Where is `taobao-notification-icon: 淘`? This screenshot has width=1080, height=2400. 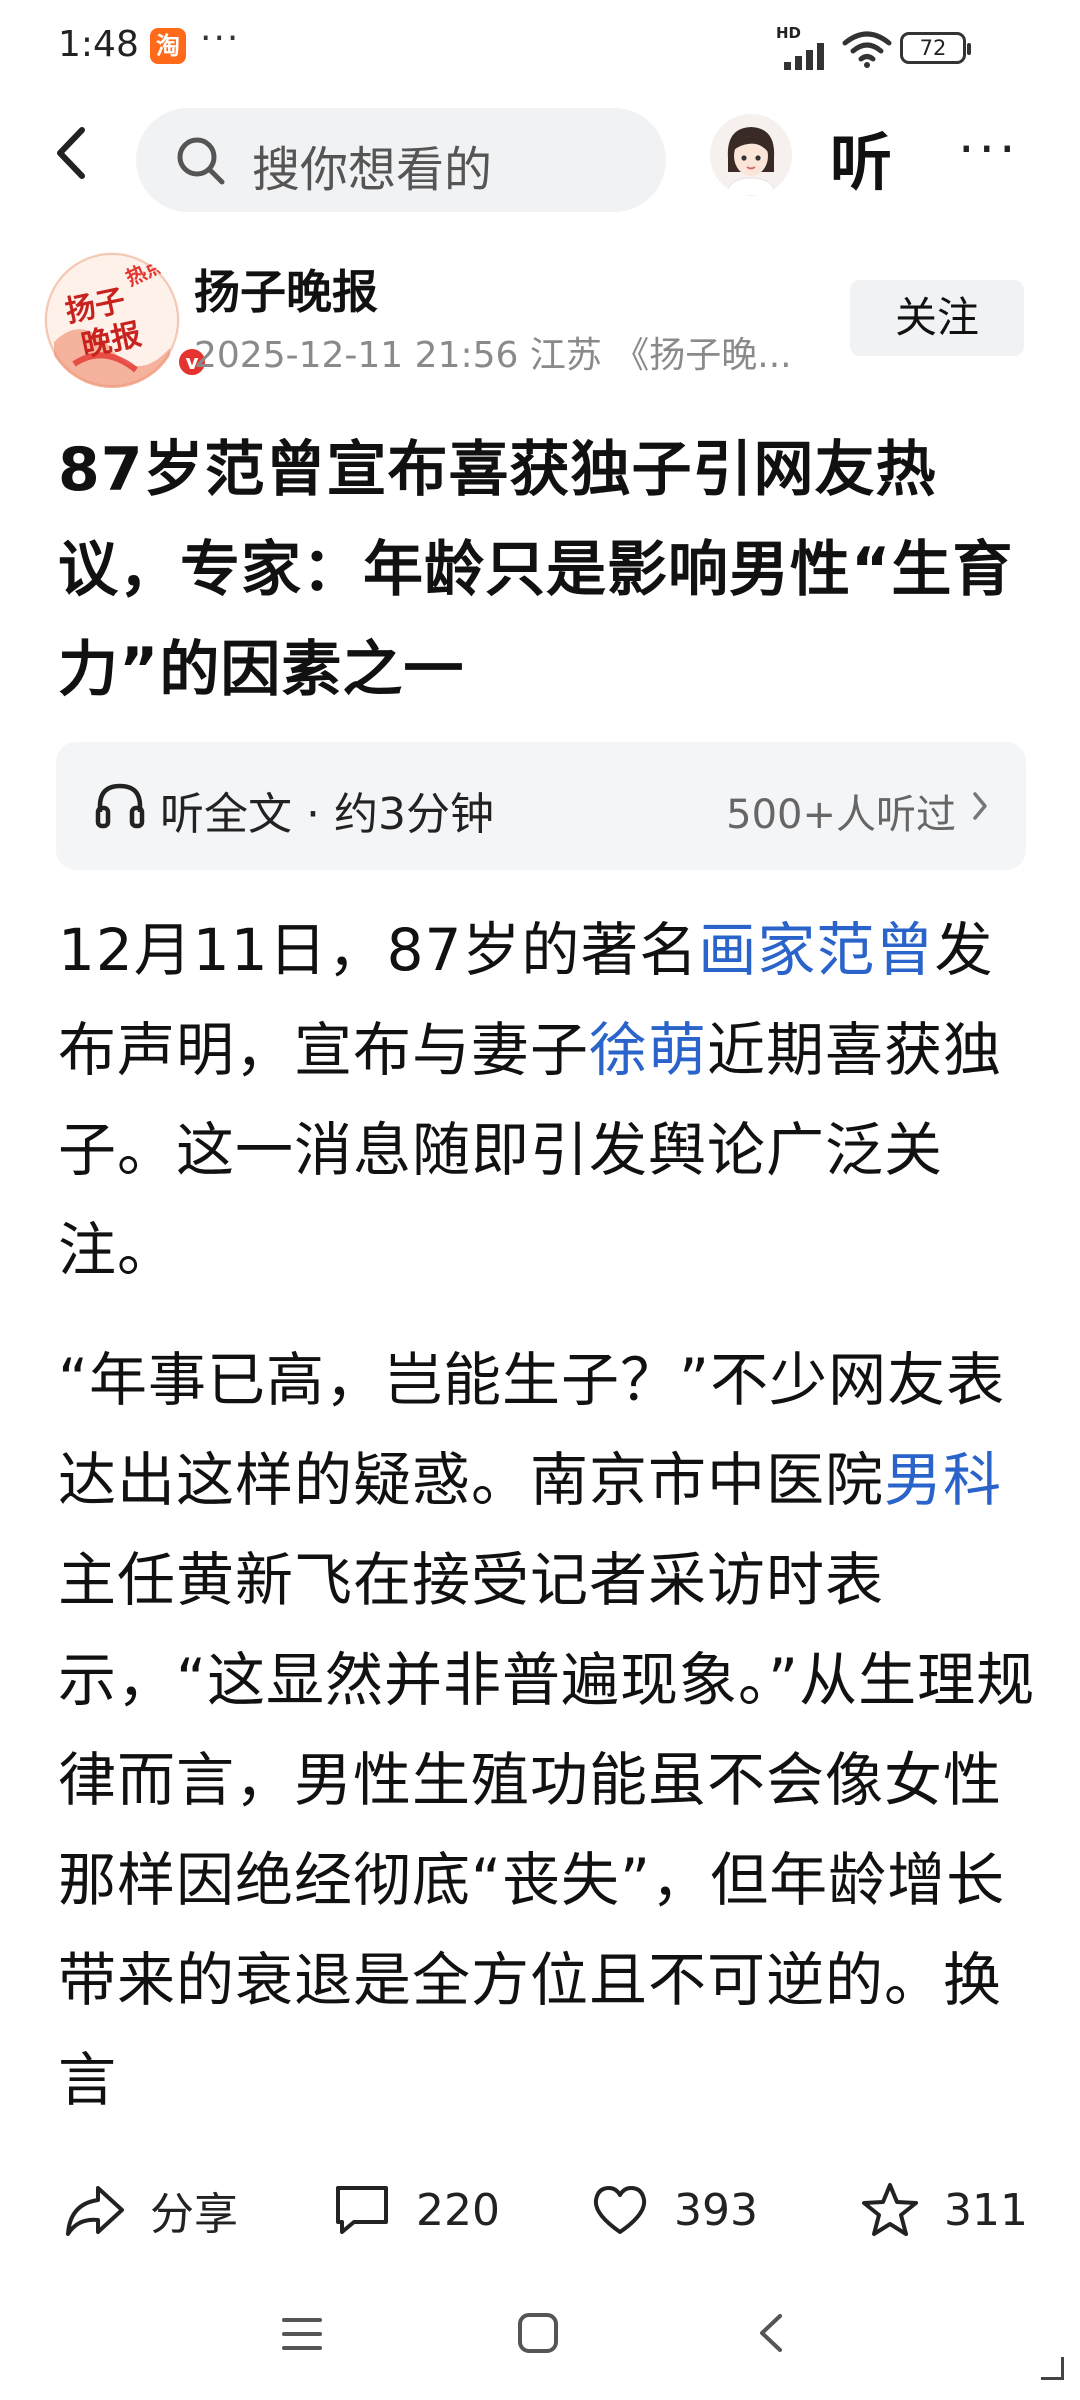 taobao-notification-icon: 淘 is located at coordinates (168, 46).